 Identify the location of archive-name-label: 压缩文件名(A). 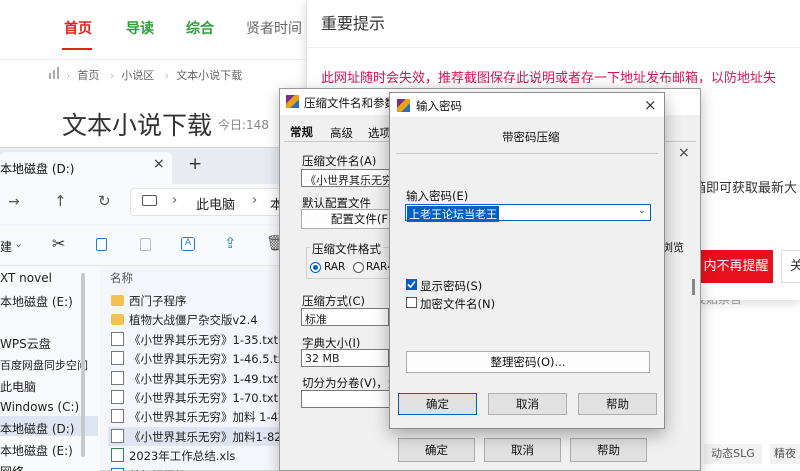
(339, 161).